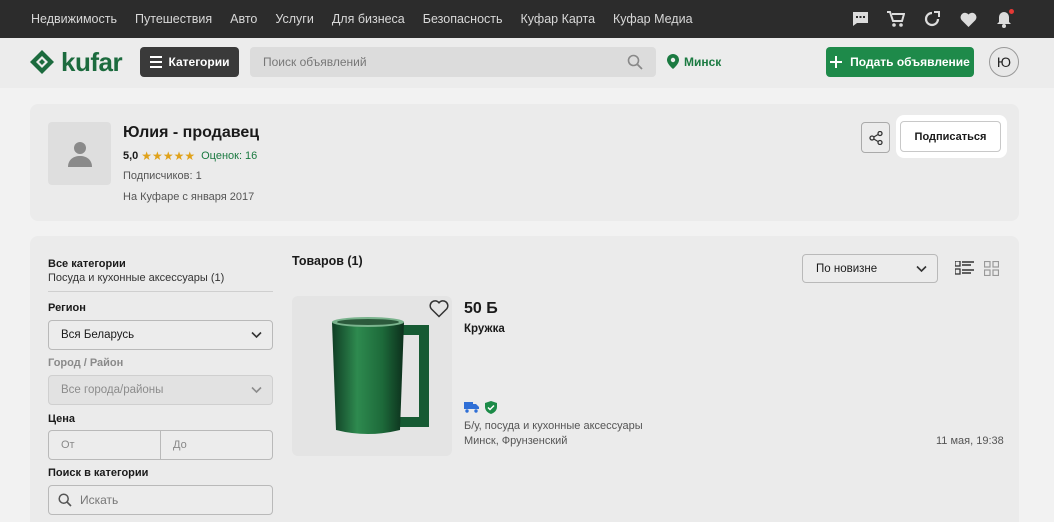 The image size is (1054, 522). Describe the element at coordinates (160, 335) in the screenshot. I see `region-select: Вся Беларусь` at that location.